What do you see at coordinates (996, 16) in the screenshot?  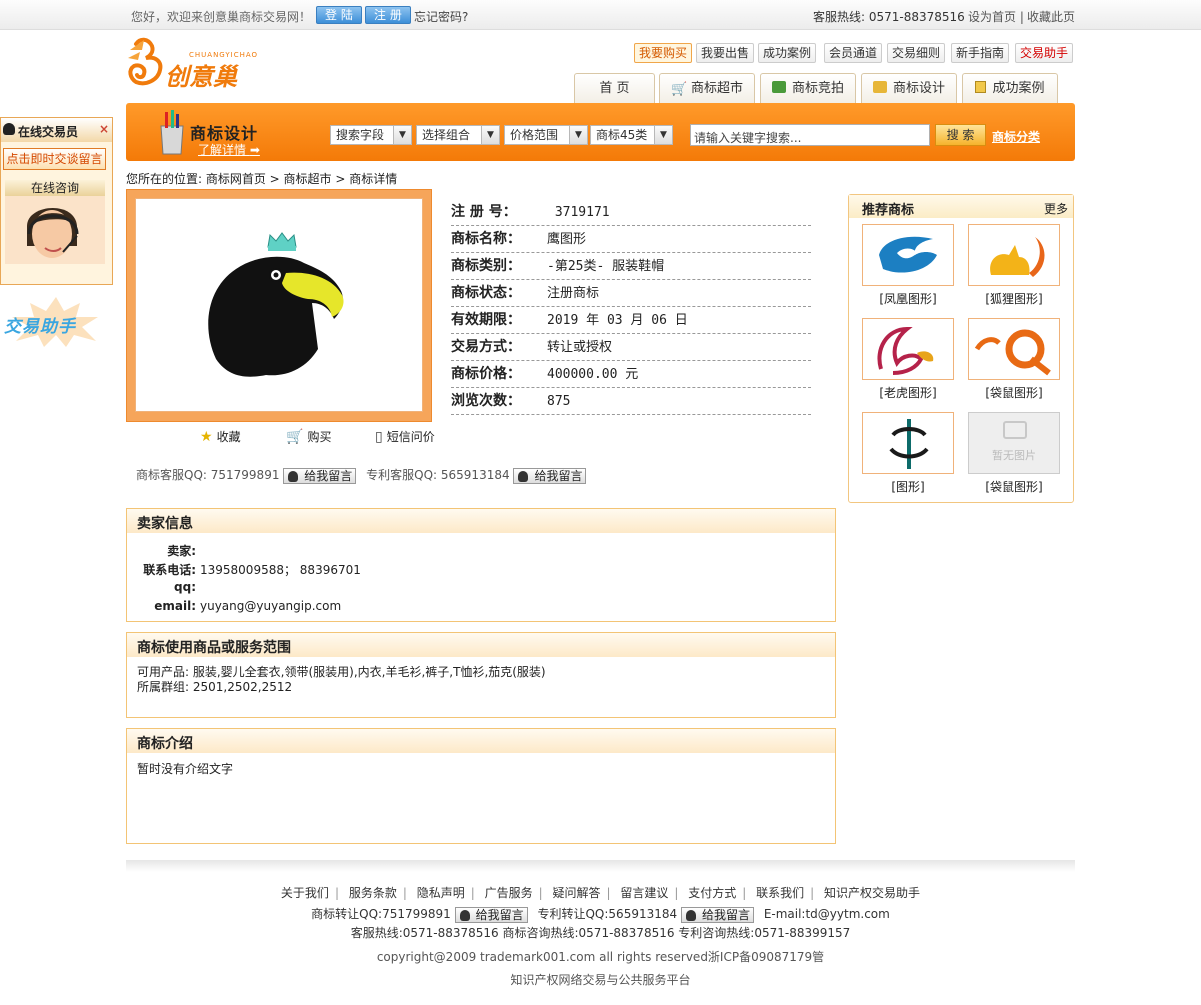 I see `set-home-link: 设为首页 |` at bounding box center [996, 16].